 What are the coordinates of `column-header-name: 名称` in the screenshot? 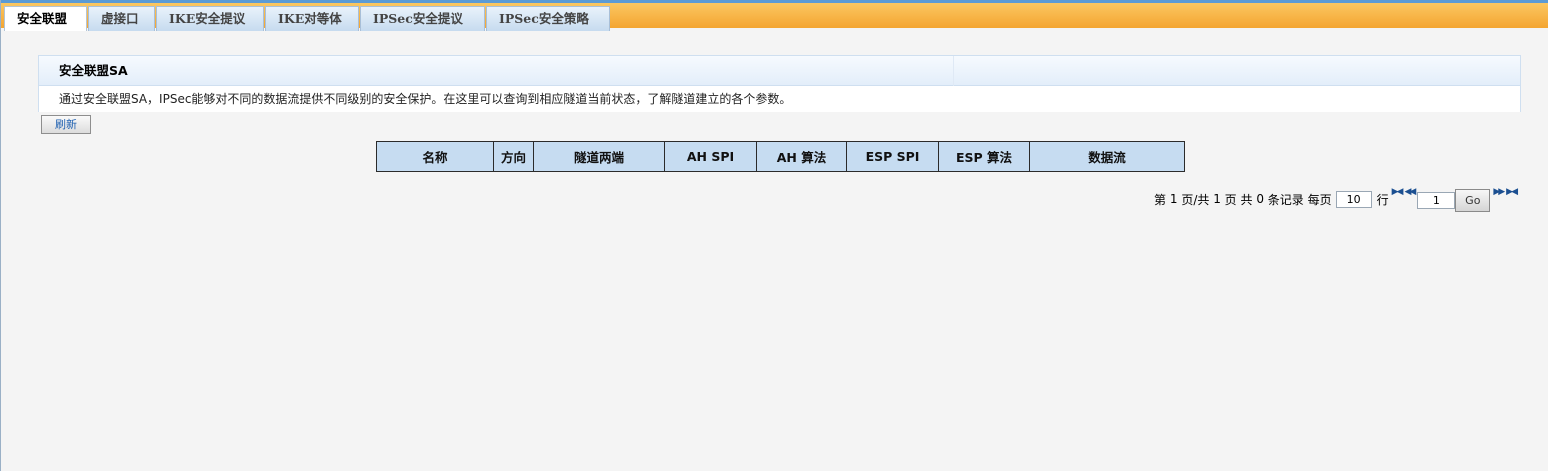 It's located at (435, 156).